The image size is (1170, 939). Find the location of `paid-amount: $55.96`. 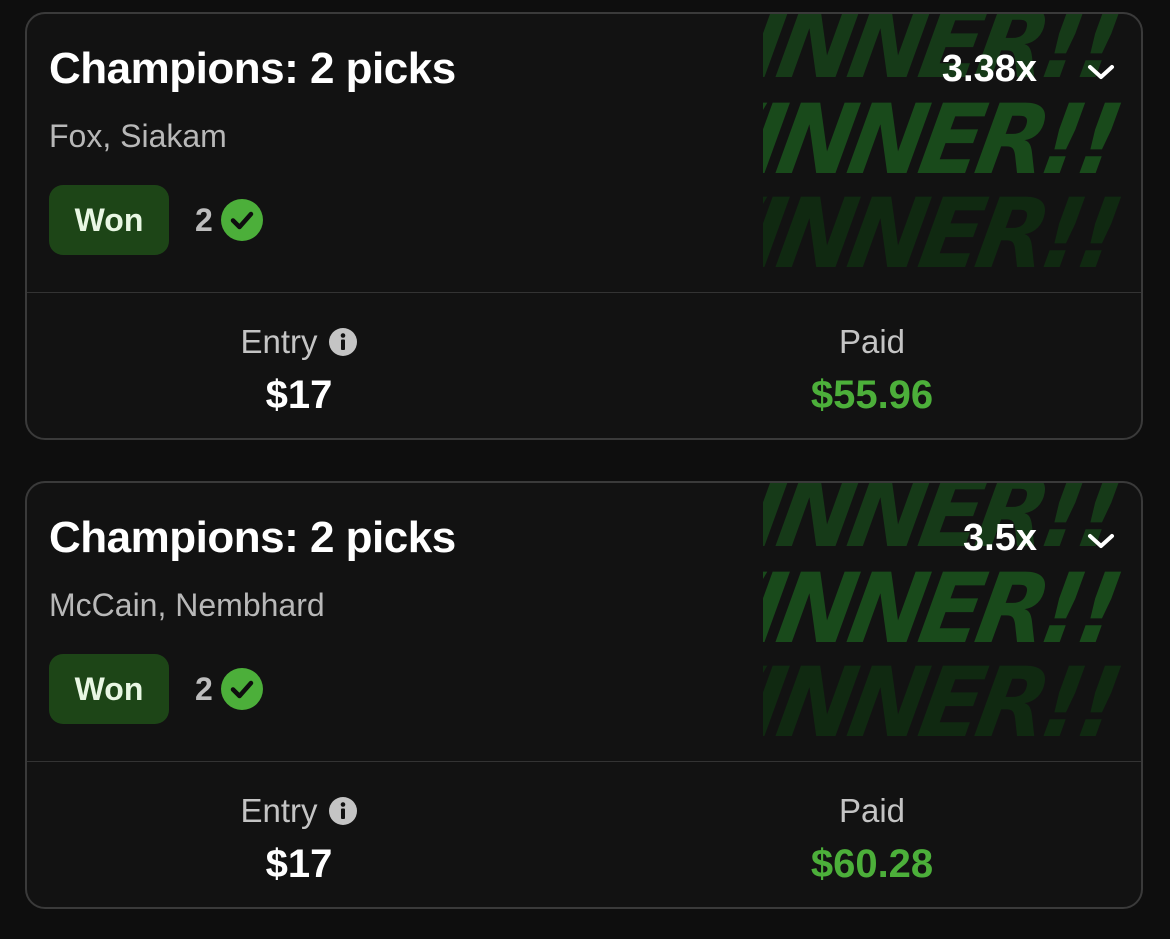

paid-amount: $55.96 is located at coordinates (872, 395).